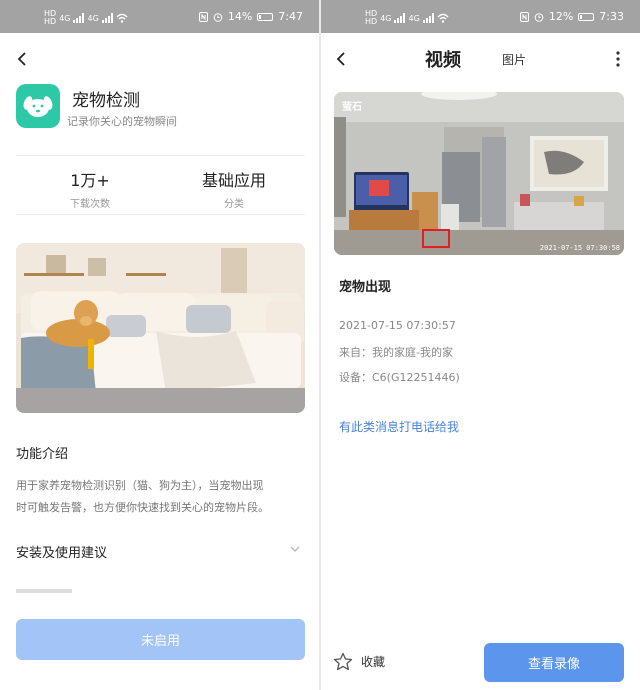  Describe the element at coordinates (397, 325) in the screenshot. I see `event-datetime: 2021-07-15 07:30:57` at that location.